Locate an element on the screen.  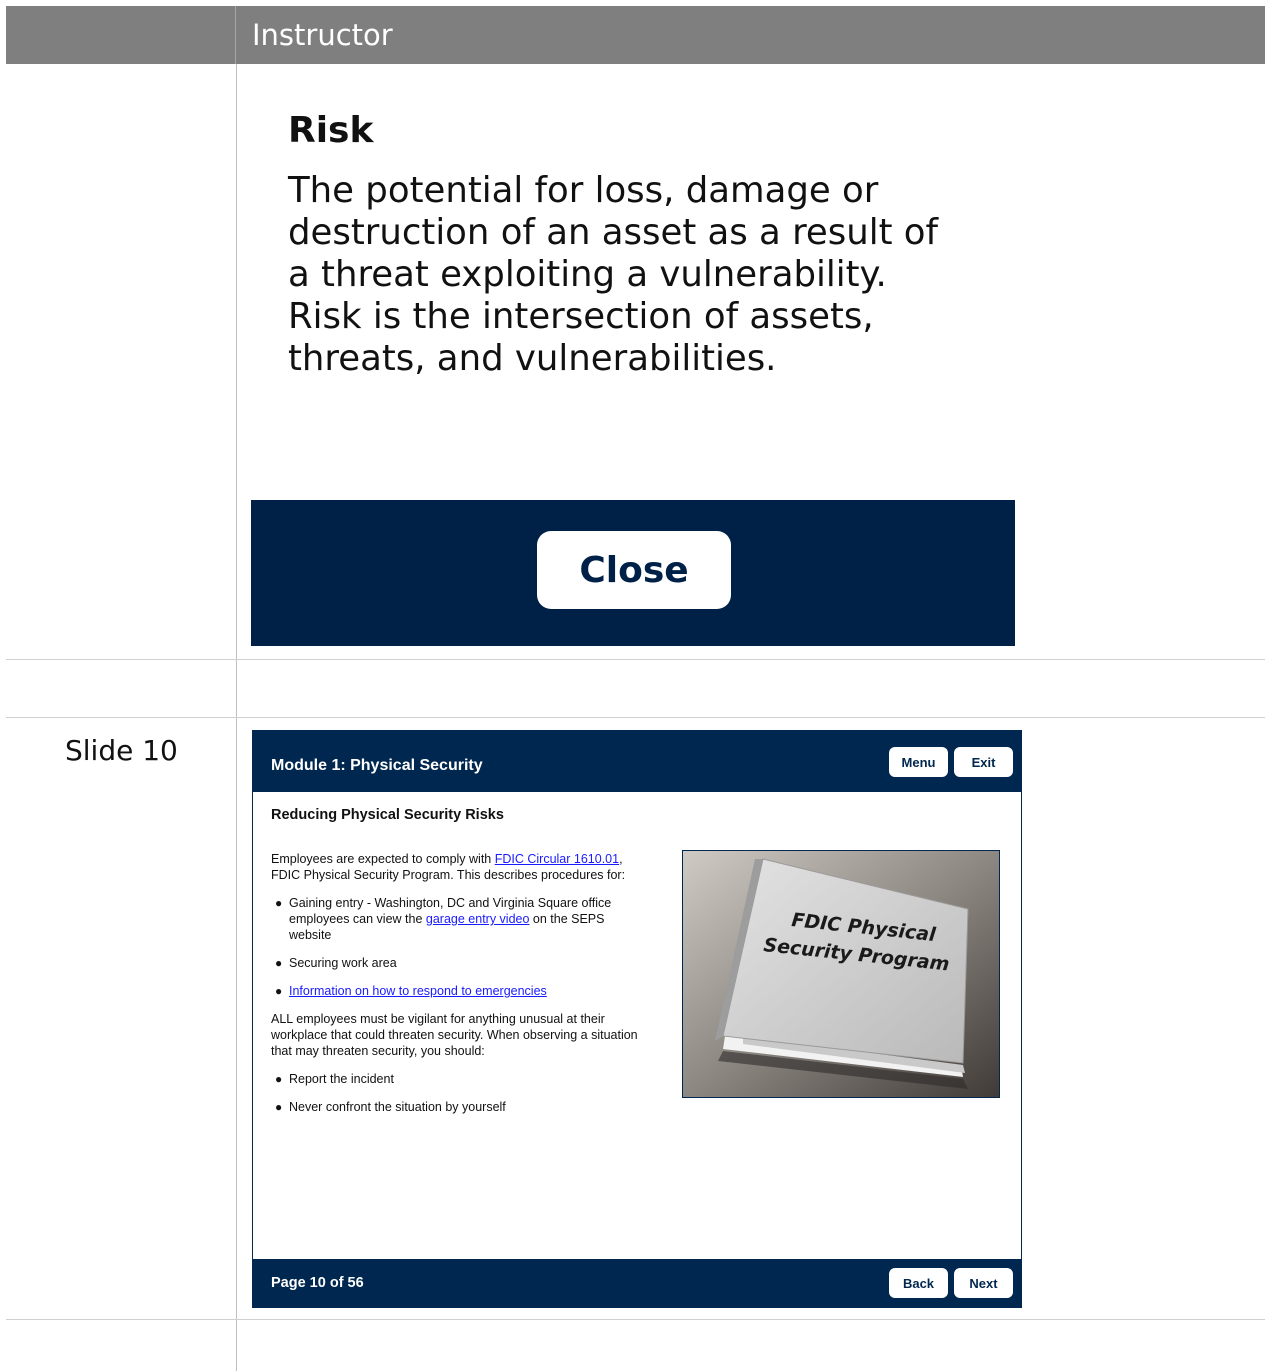
table-header: Instructor is located at coordinates (635, 35).